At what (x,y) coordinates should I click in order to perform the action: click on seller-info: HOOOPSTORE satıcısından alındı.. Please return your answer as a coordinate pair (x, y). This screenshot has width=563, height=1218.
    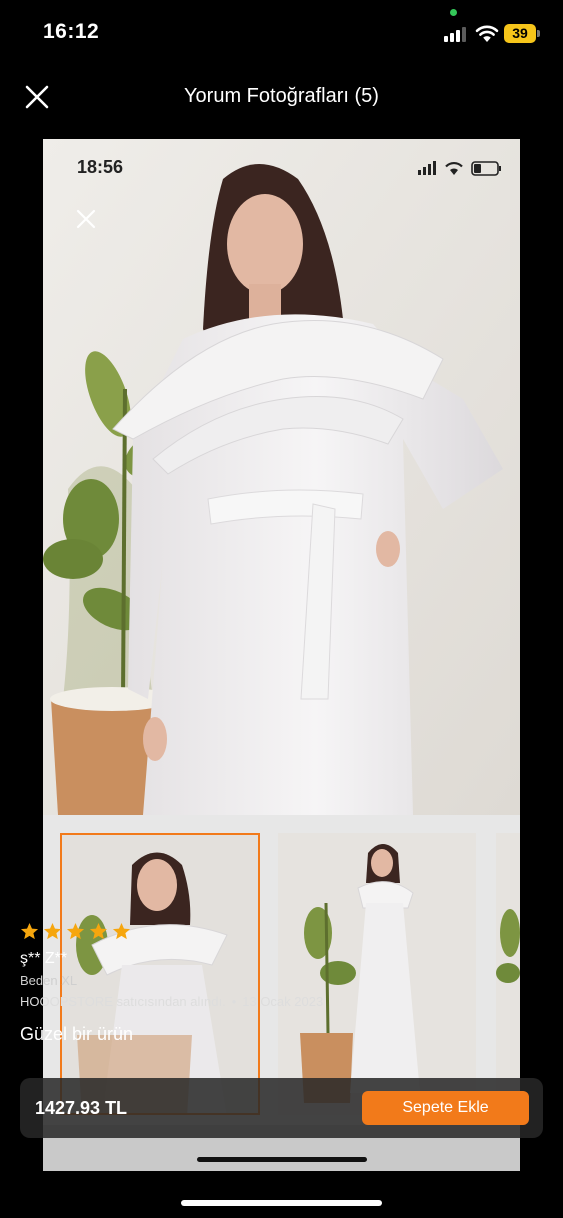
    Looking at the image, I should click on (123, 1001).